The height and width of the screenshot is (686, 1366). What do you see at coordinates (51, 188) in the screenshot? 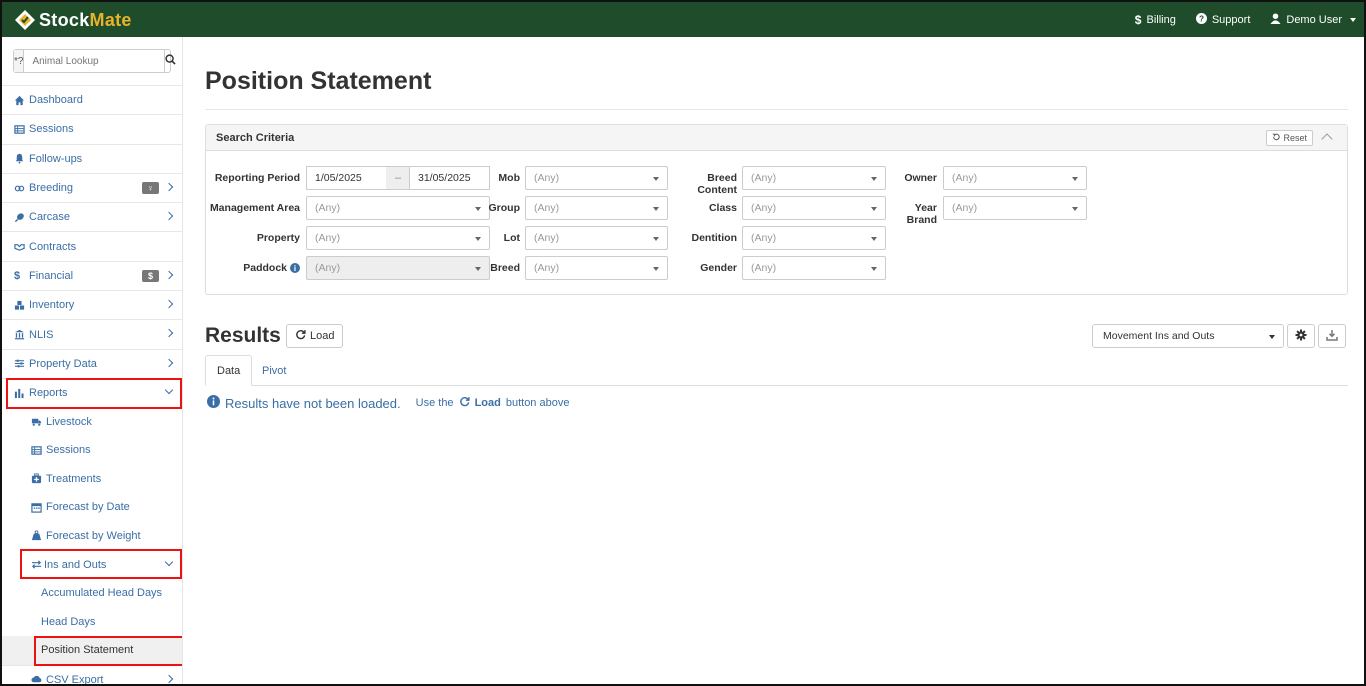
I see `sidebar-item-label: Breeding` at bounding box center [51, 188].